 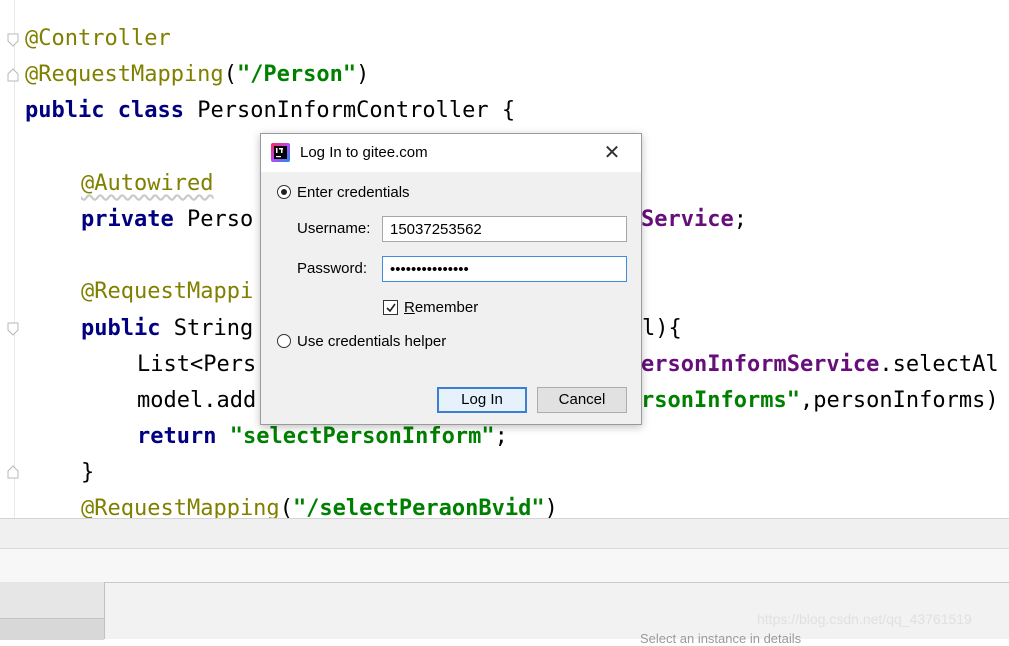 I want to click on code-text: model.add, so click(x=197, y=400).